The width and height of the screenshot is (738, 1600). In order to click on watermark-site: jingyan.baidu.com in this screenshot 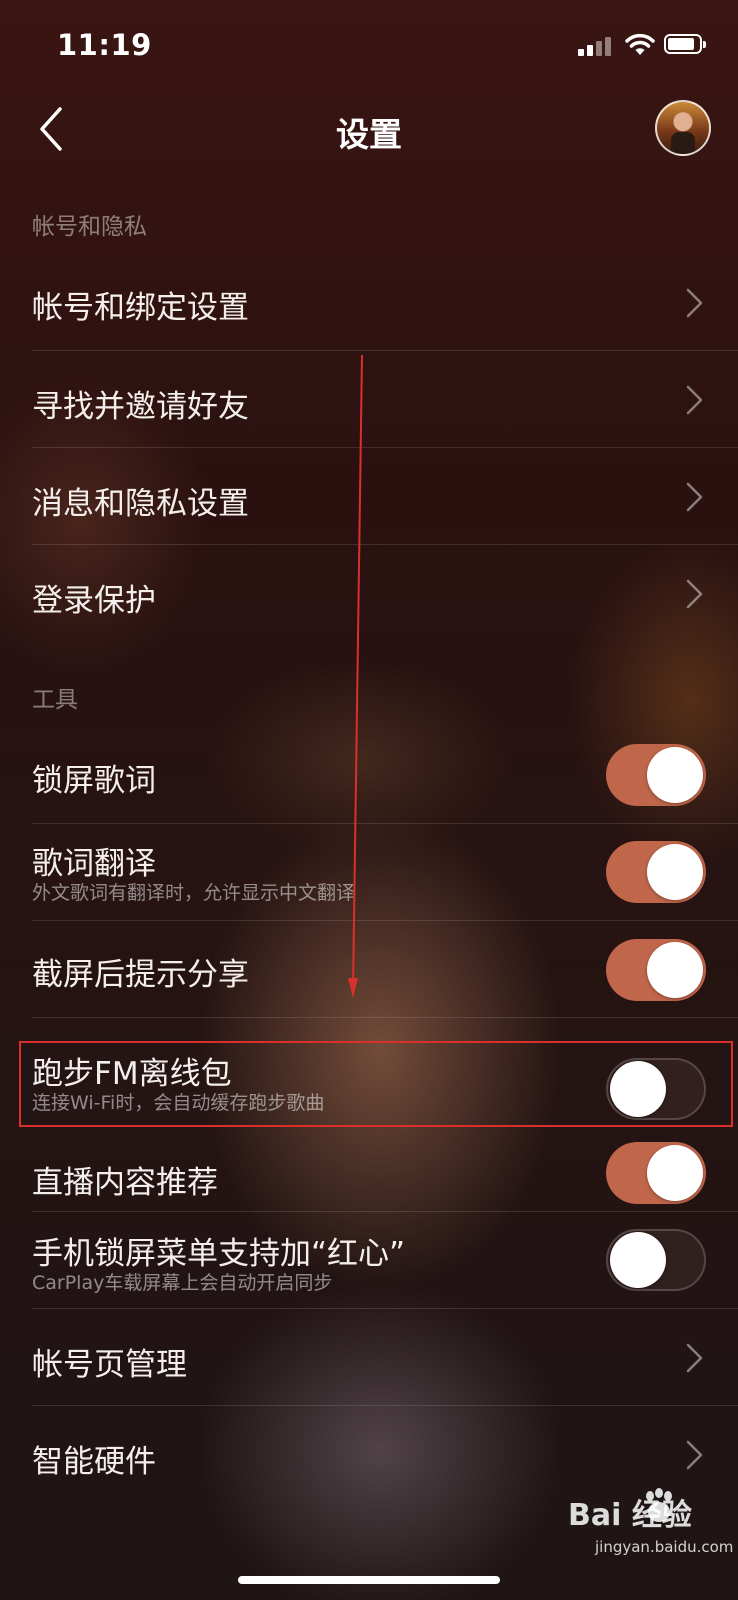, I will do `click(664, 1547)`.